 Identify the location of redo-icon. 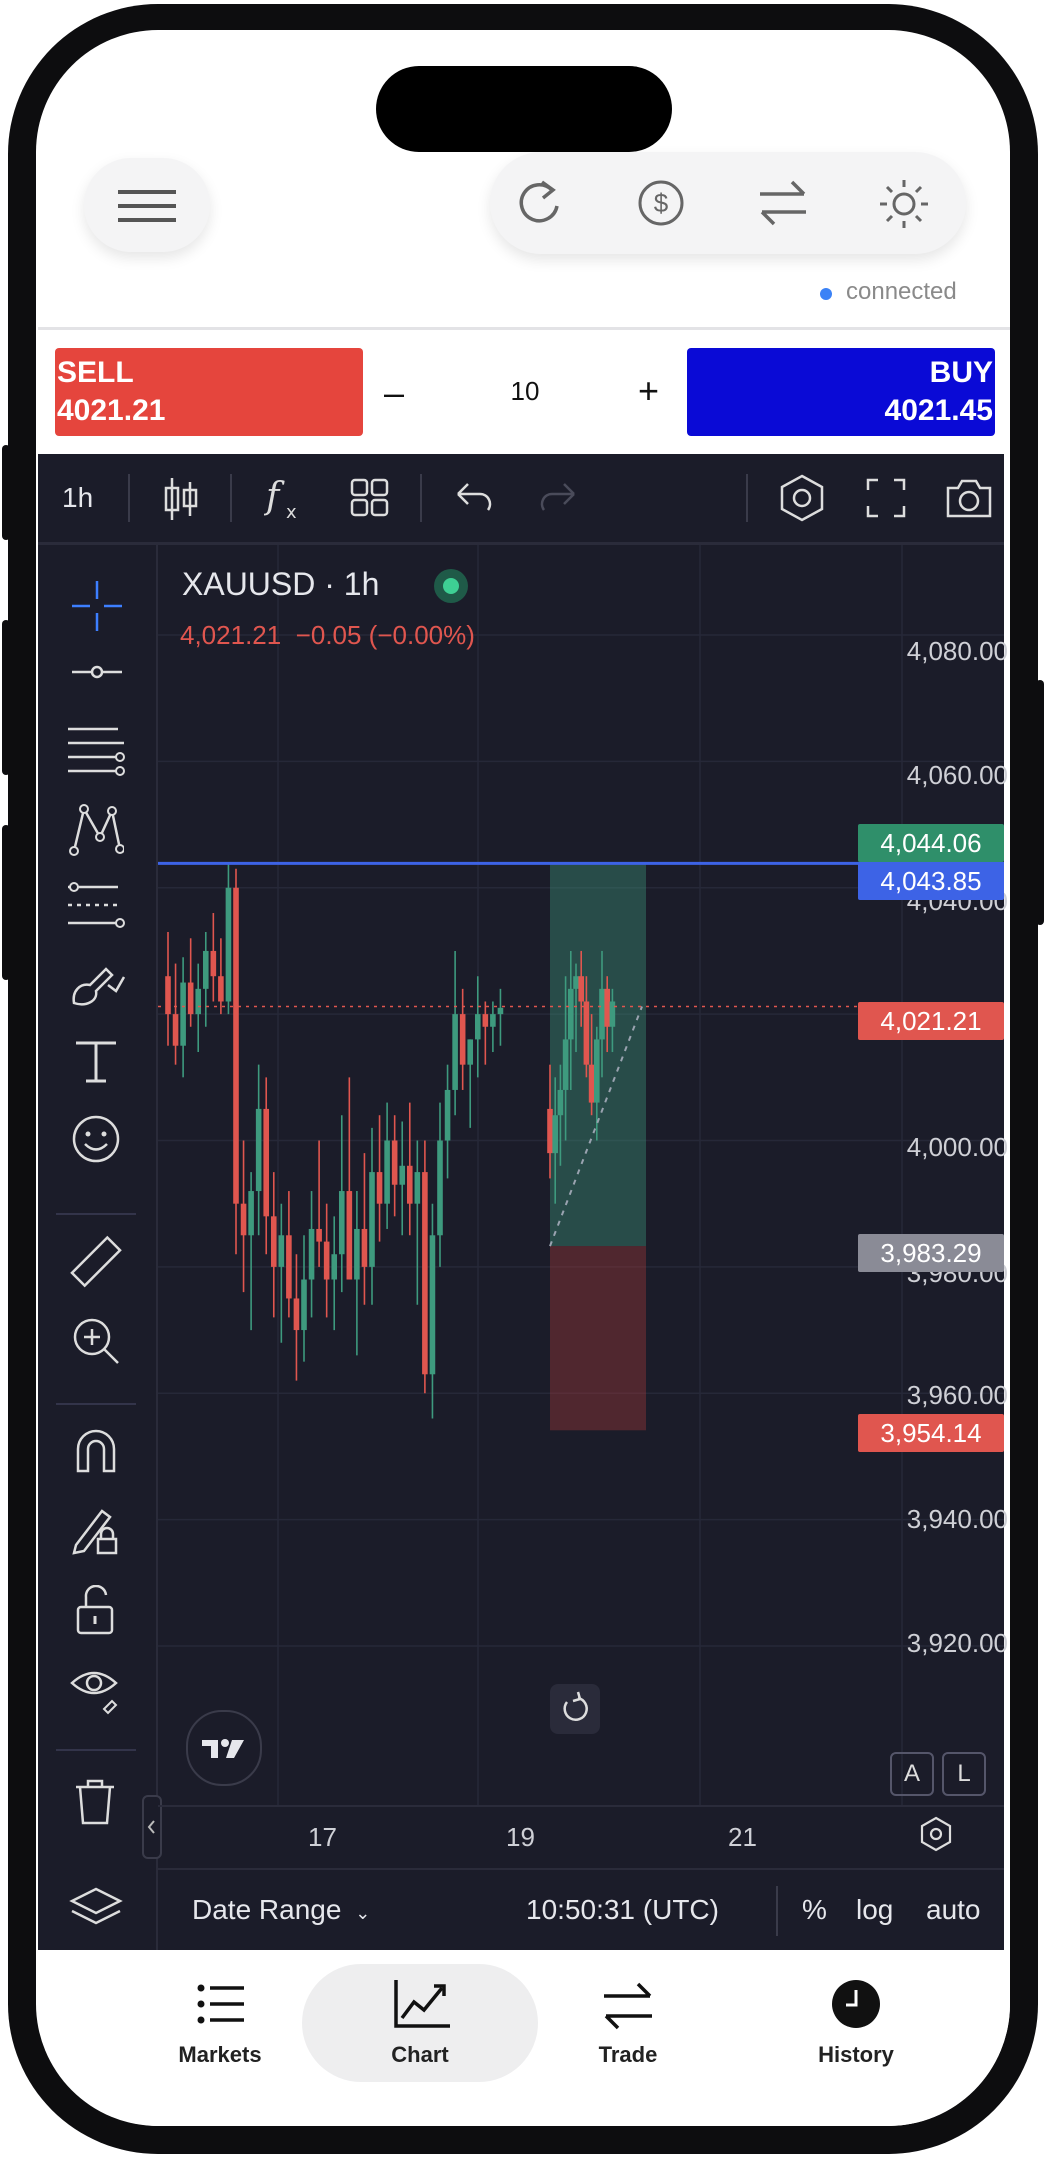
(558, 497).